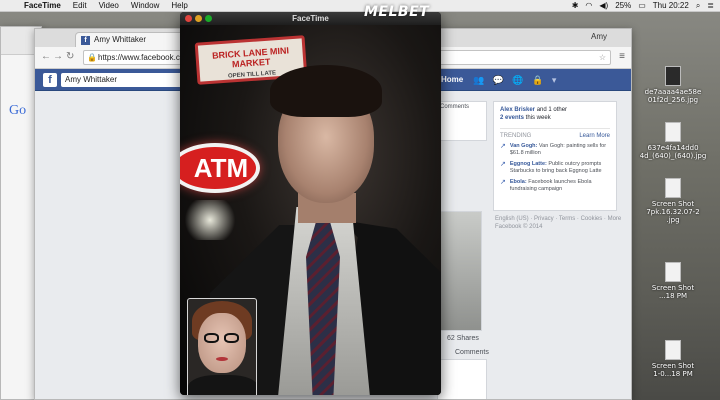  I want to click on file-label: 637e4fa14dd0, so click(673, 148).